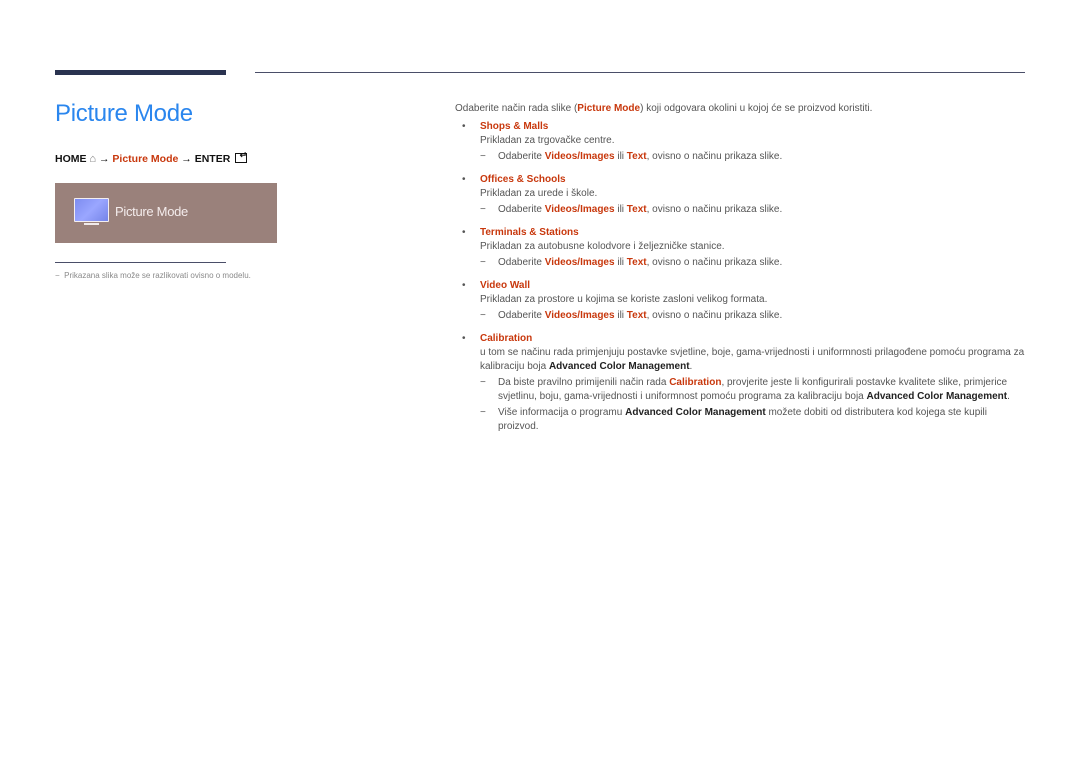 The image size is (1080, 763). Describe the element at coordinates (514, 126) in the screenshot. I see `item-heading: Shops & Malls` at that location.